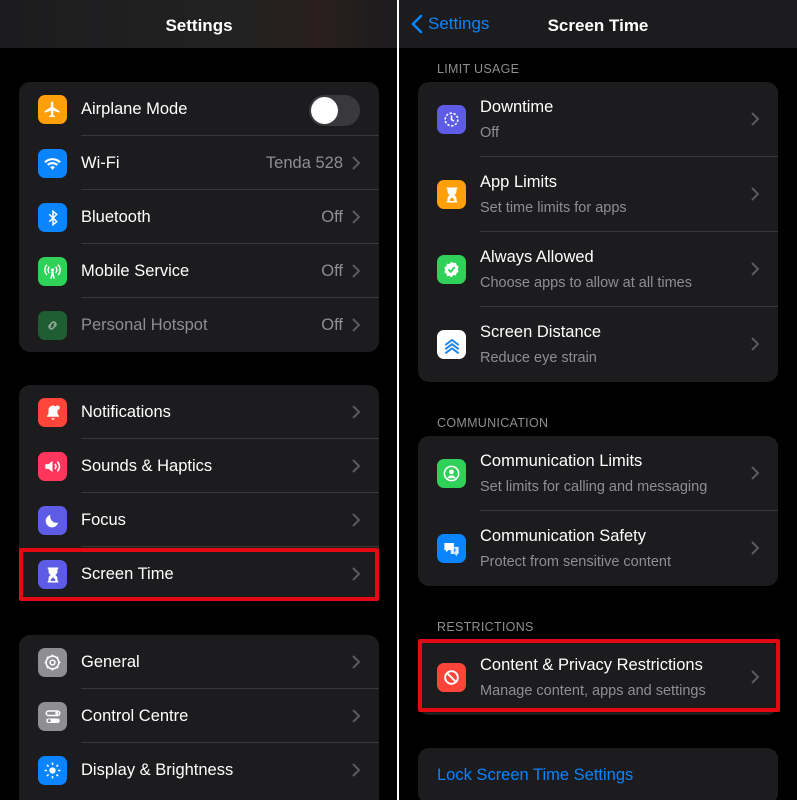 The width and height of the screenshot is (797, 800). What do you see at coordinates (538, 358) in the screenshot?
I see `row-subtitle: Reduce eye strain` at bounding box center [538, 358].